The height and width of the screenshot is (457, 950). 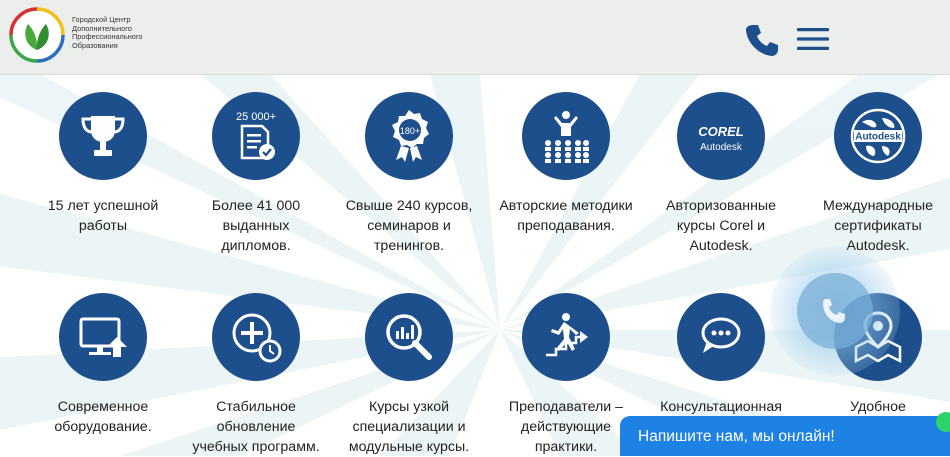 I want to click on caption-line: выданных, so click(x=256, y=226).